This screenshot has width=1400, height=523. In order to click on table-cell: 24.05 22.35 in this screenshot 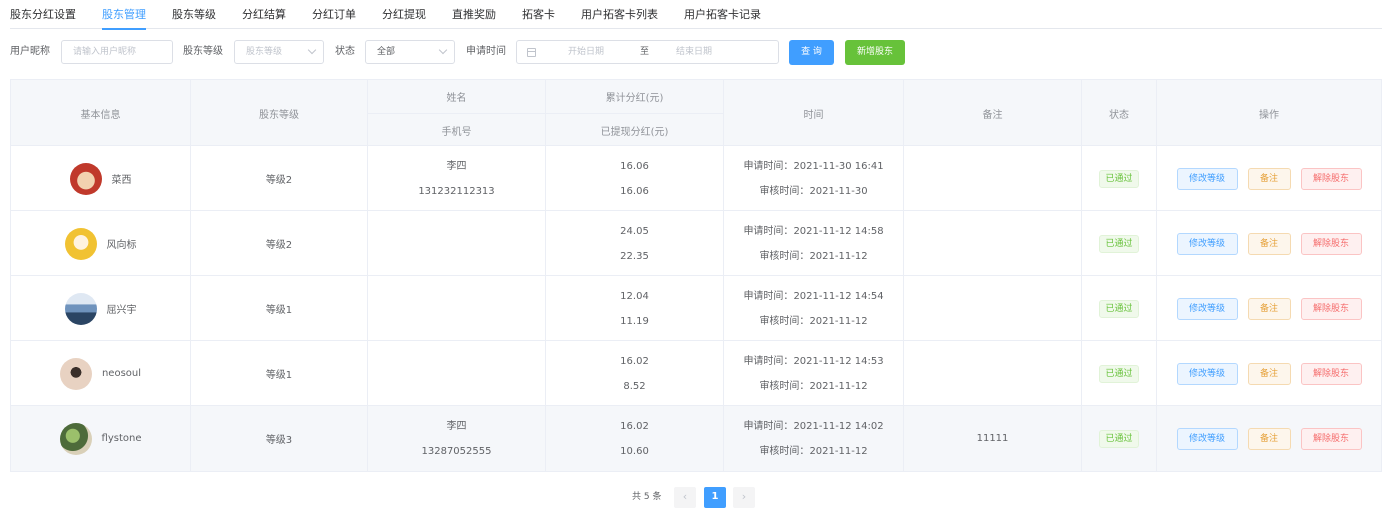, I will do `click(635, 243)`.